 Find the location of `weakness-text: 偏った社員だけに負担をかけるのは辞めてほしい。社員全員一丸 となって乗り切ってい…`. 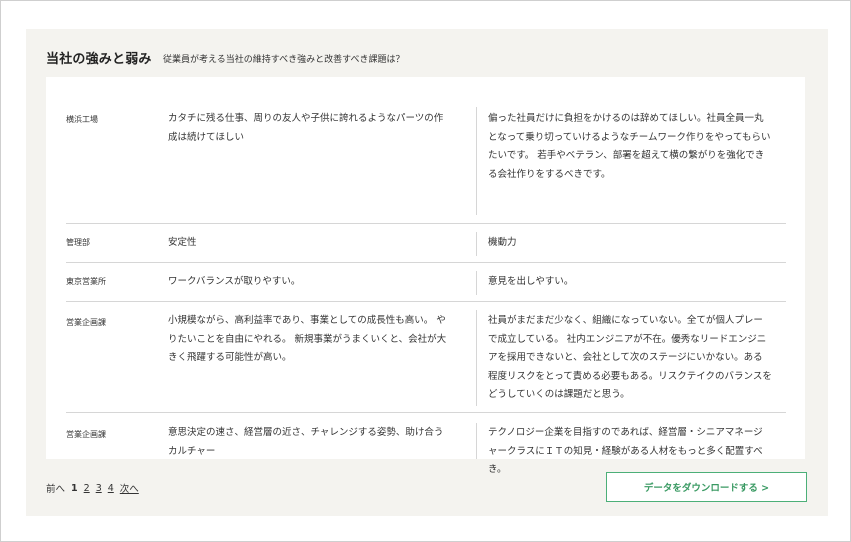

weakness-text: 偏った社員だけに負担をかけるのは辞めてほしい。社員全員一丸 となって乗り切ってい… is located at coordinates (629, 146).